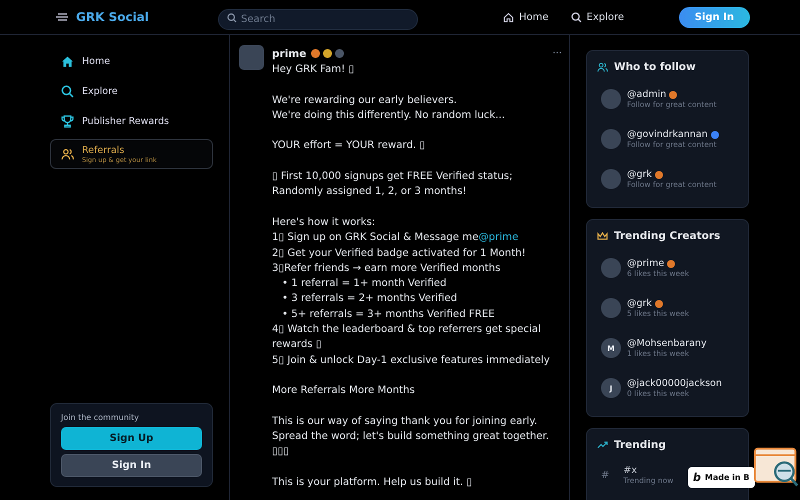 The height and width of the screenshot is (500, 800). Describe the element at coordinates (605, 475) in the screenshot. I see `hash-mark: #` at that location.